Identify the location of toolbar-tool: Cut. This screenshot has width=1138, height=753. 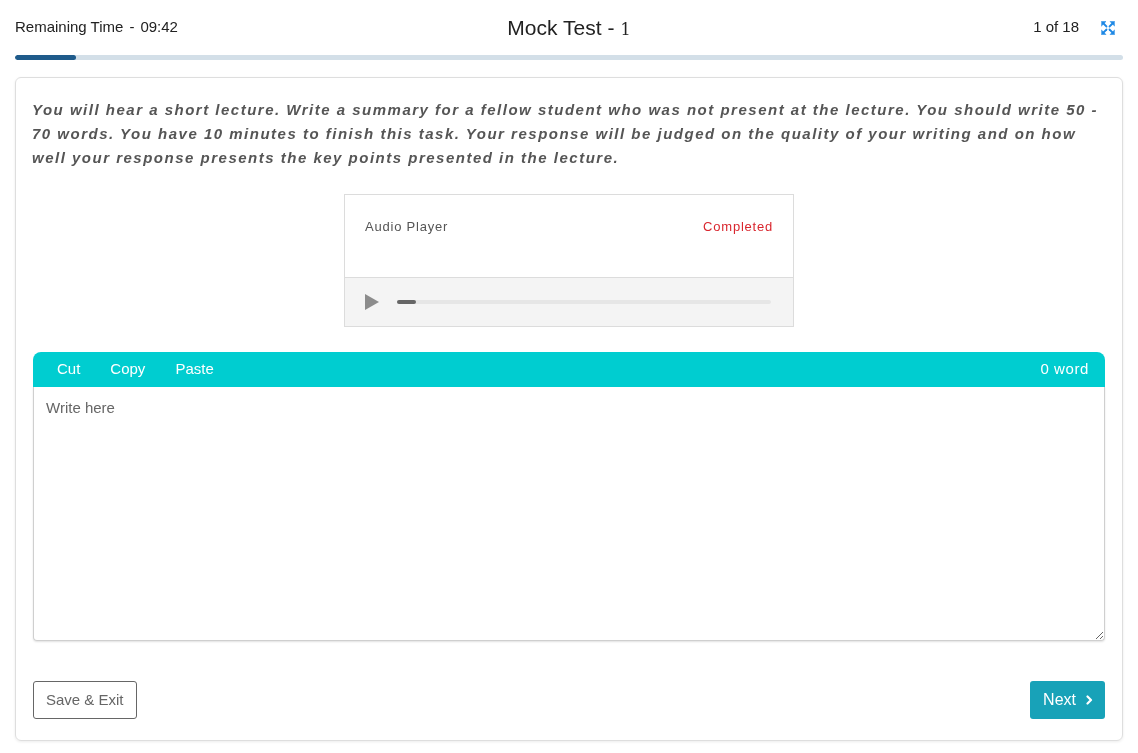
(69, 369).